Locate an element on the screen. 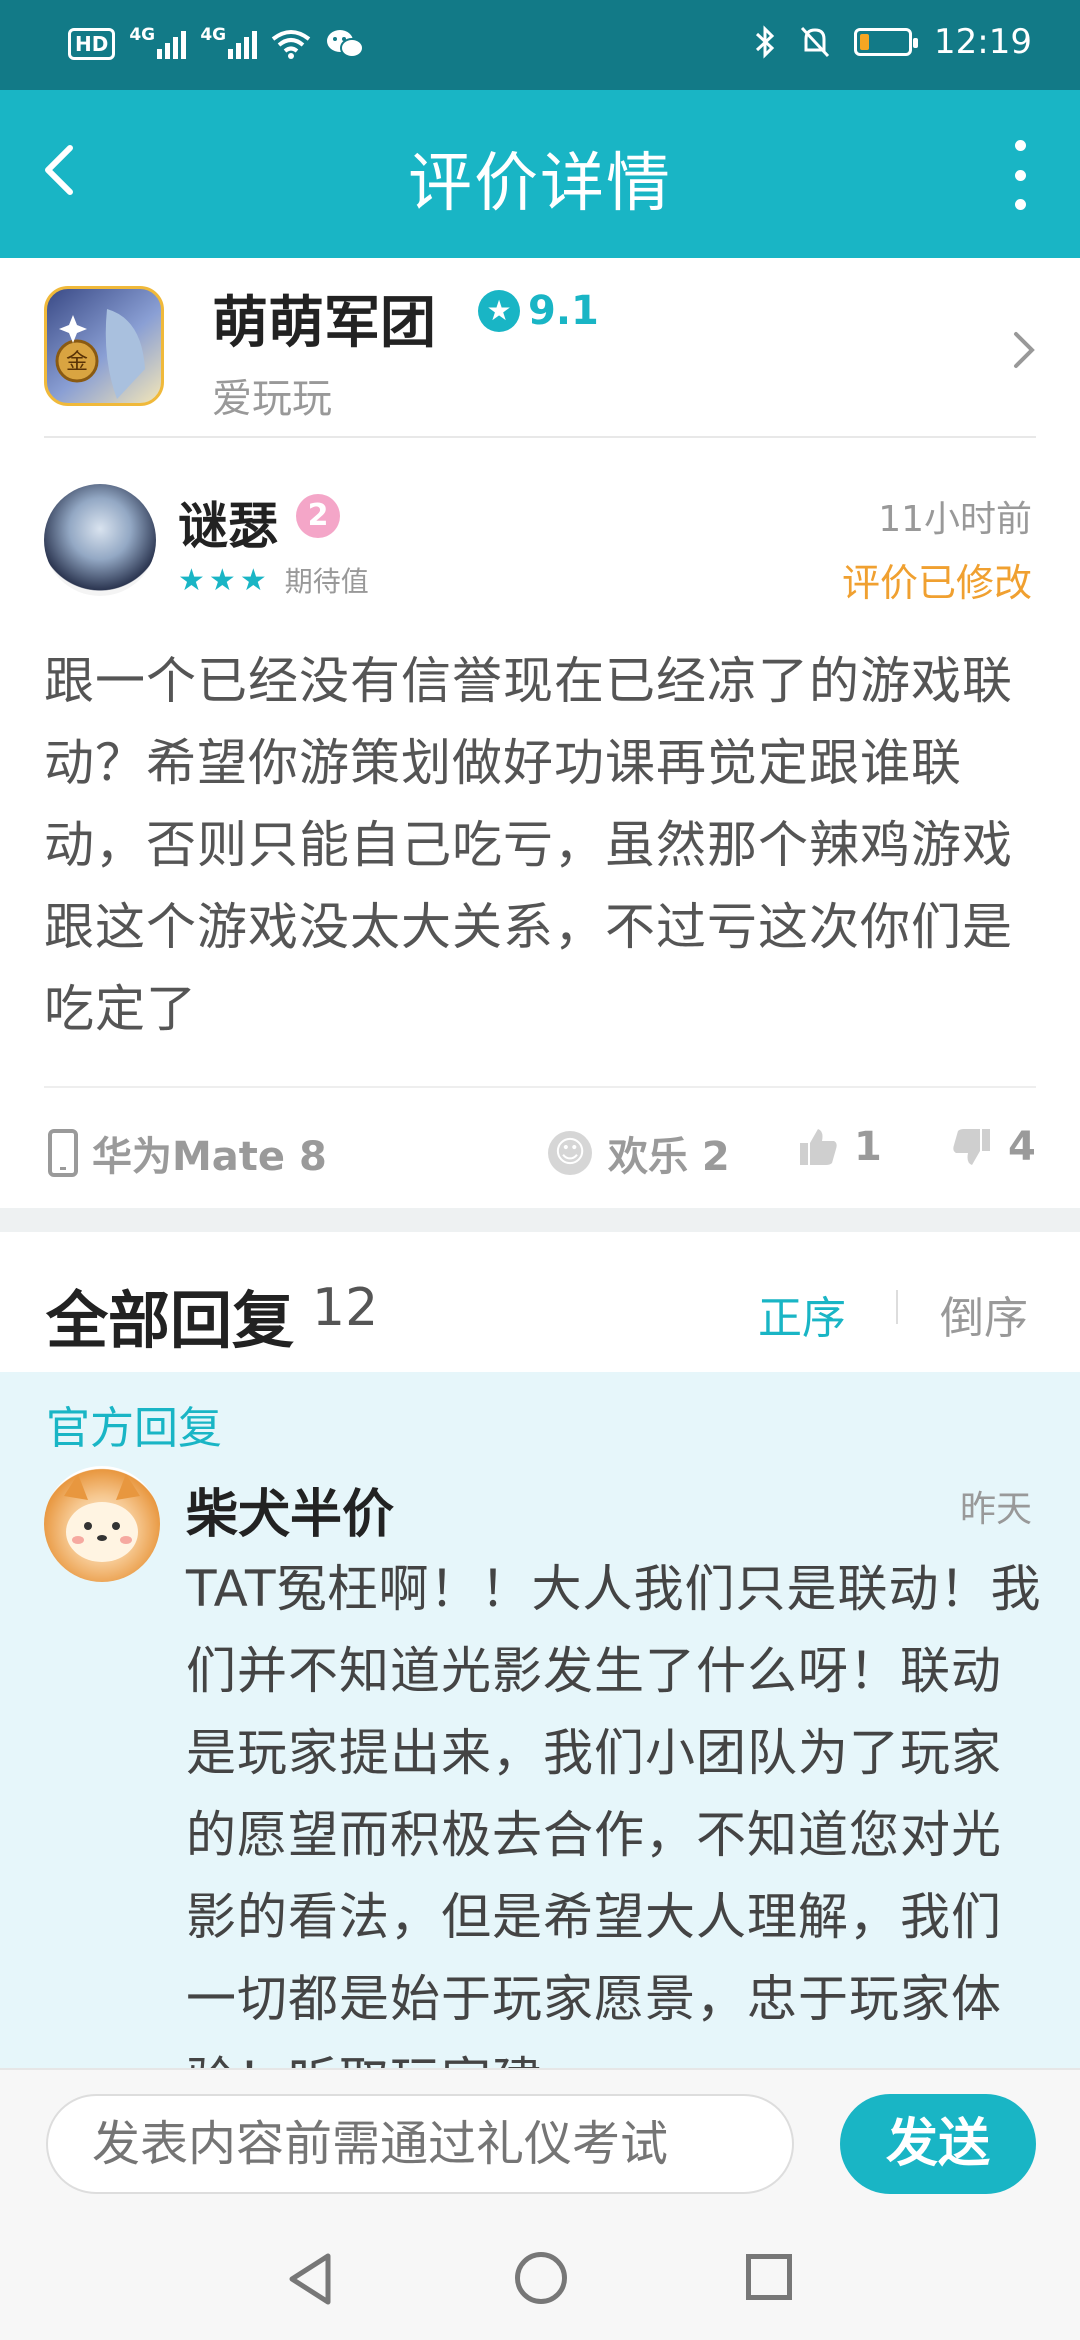 The height and width of the screenshot is (2340, 1080). battery-level is located at coordinates (865, 42).